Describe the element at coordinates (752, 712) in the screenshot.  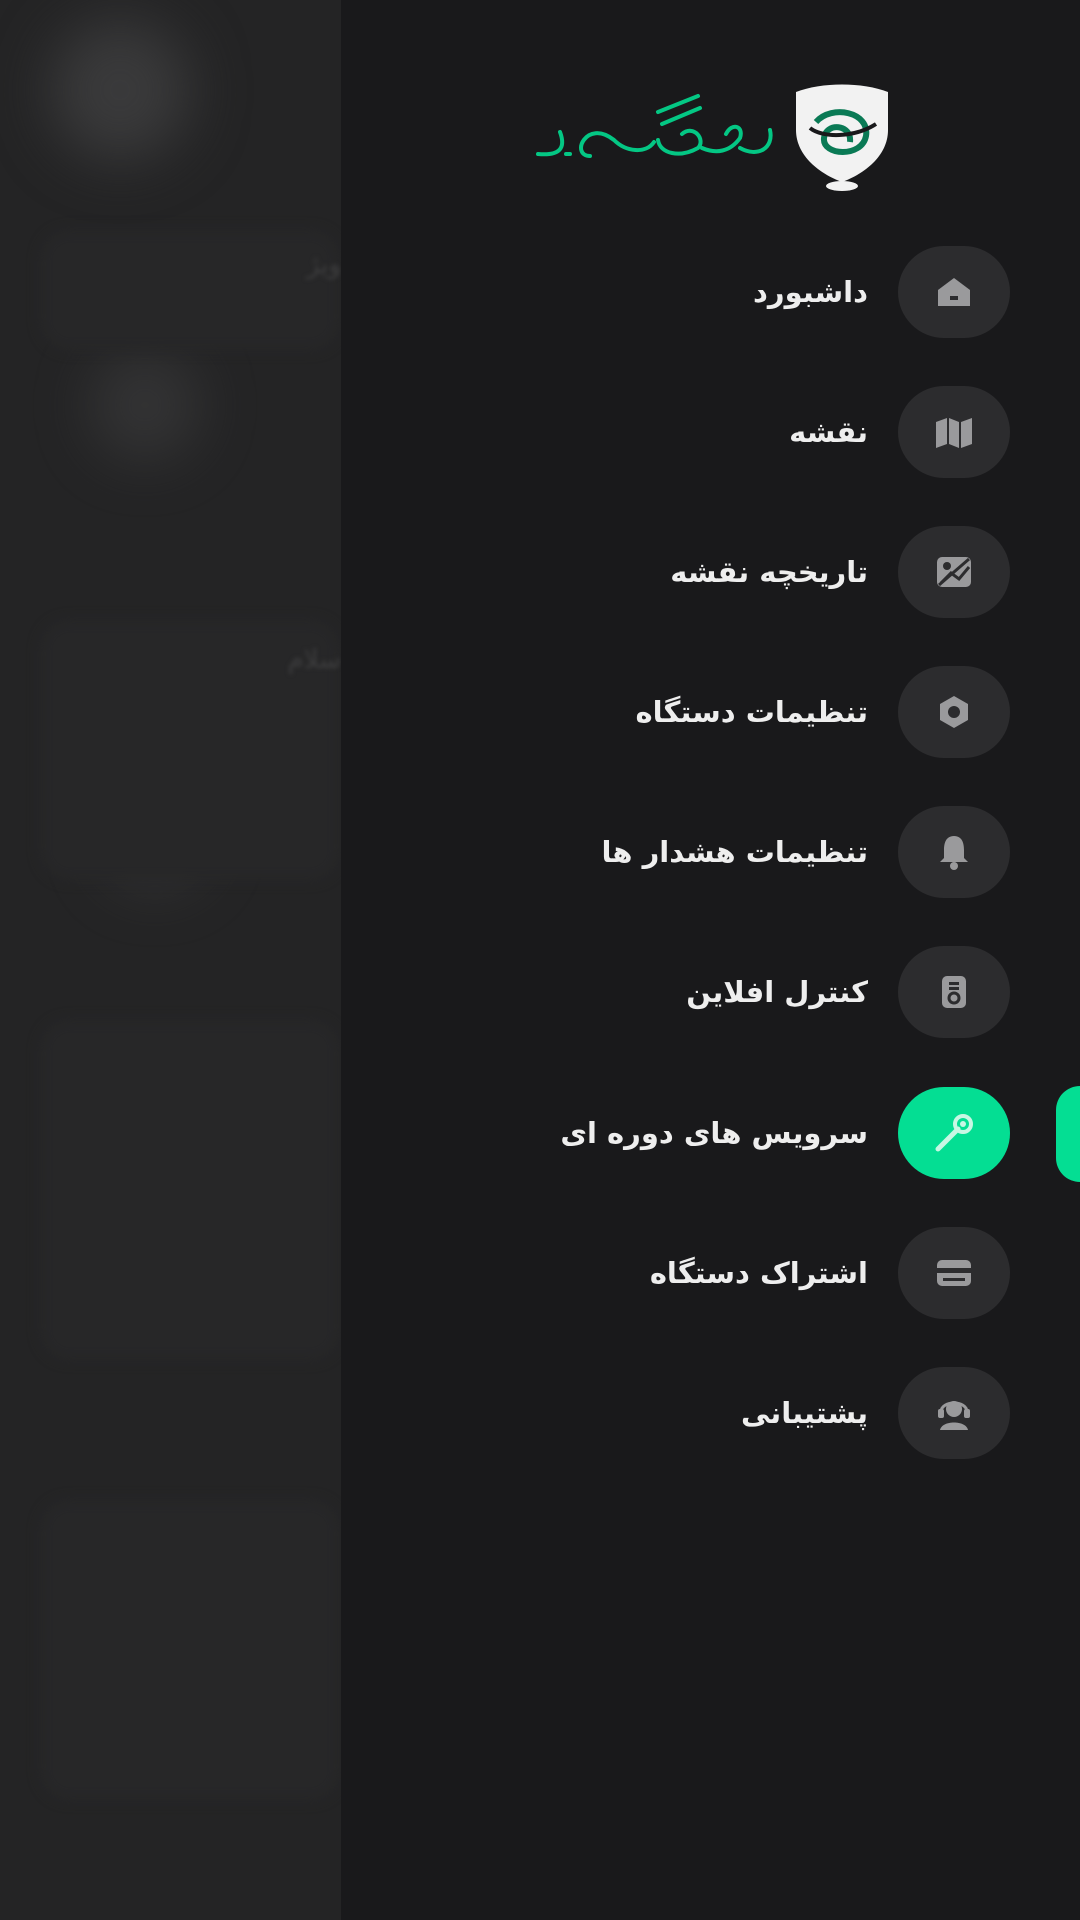
I see `menu-label: تنظیمات دستگاه` at that location.